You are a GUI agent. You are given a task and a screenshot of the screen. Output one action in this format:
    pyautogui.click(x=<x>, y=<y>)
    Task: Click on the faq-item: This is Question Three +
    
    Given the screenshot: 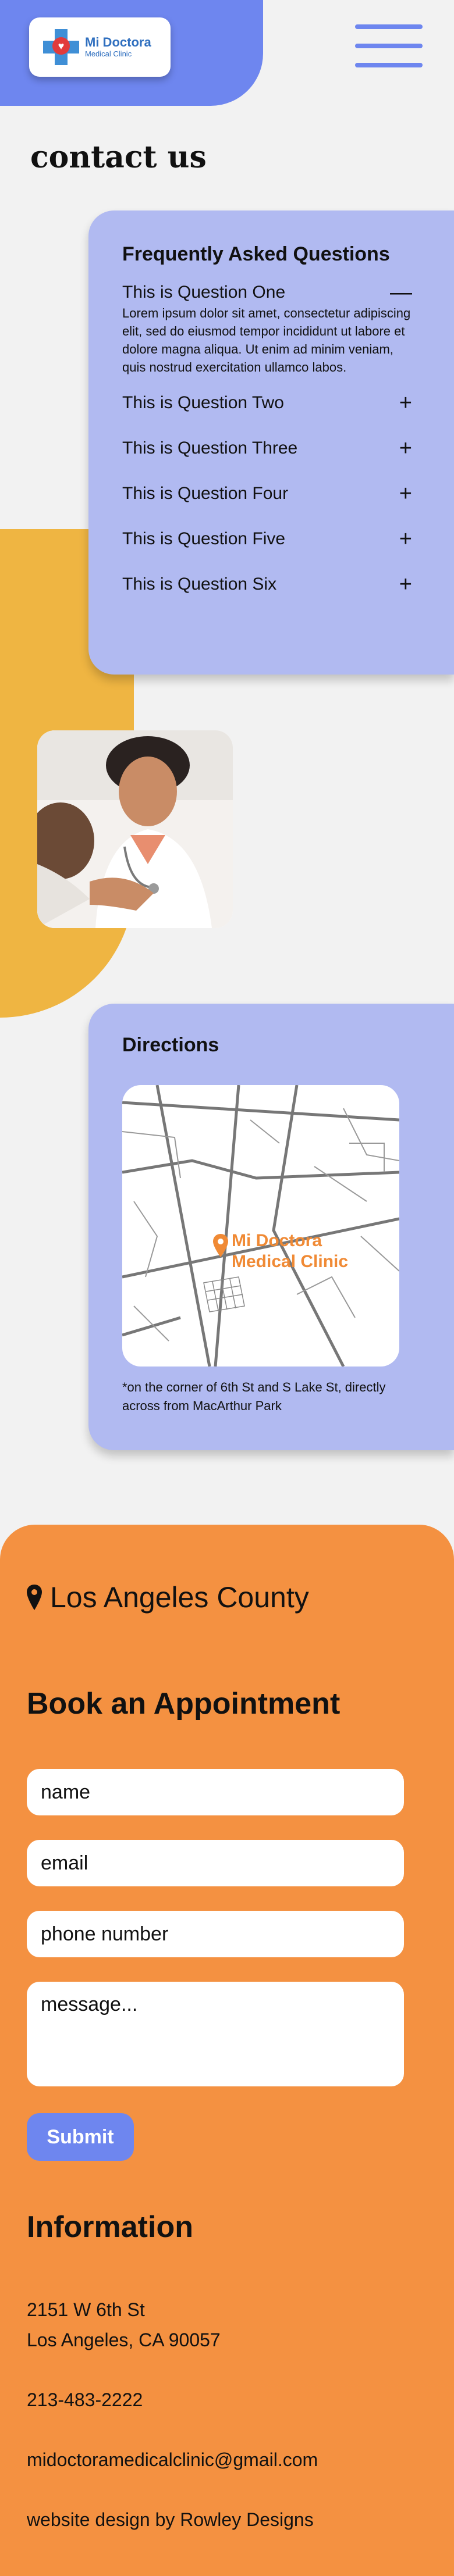 What is the action you would take?
    pyautogui.click(x=270, y=448)
    